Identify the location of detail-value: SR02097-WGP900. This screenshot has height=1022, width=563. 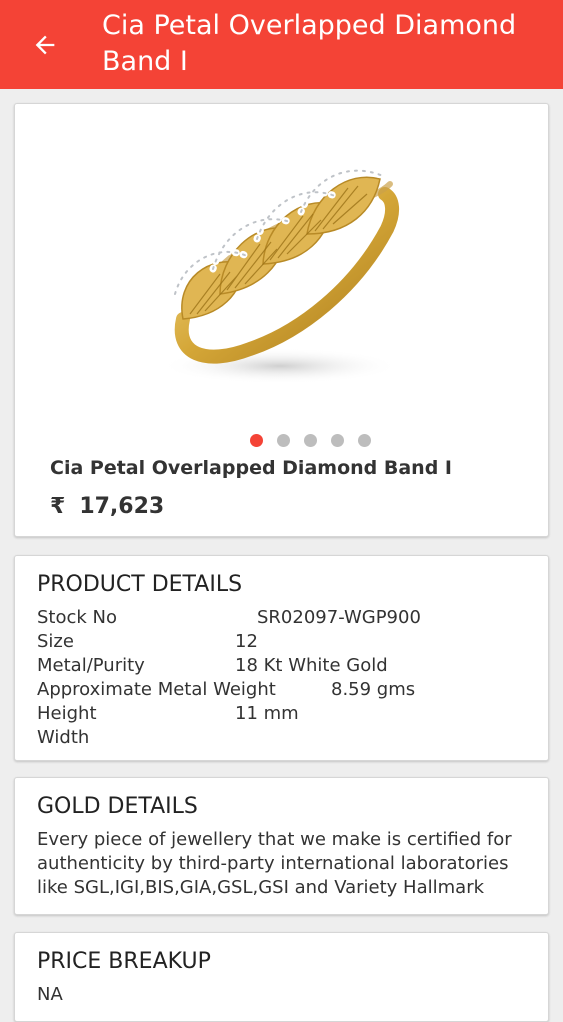
(339, 617).